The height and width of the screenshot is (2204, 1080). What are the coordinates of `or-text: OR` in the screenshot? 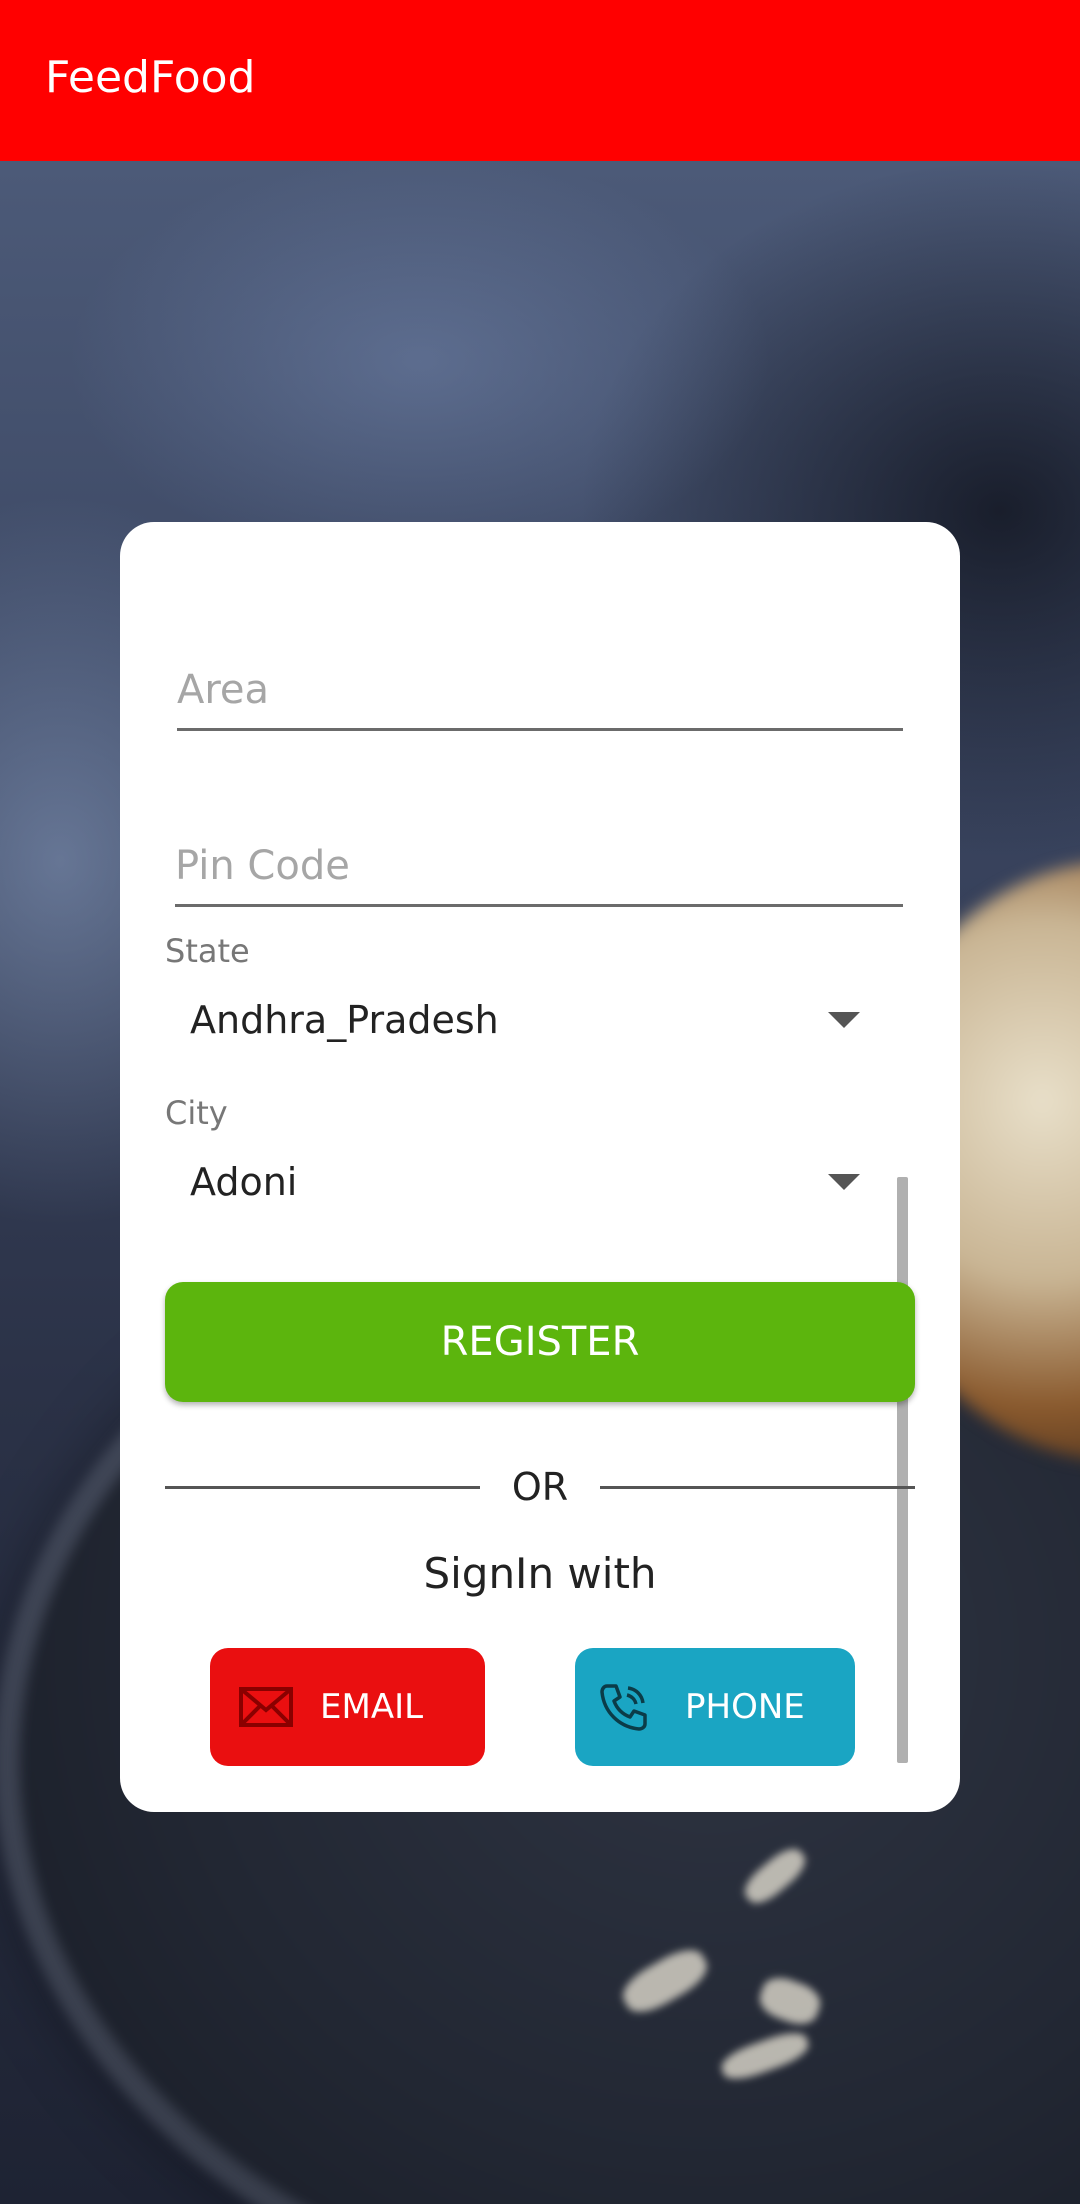 It's located at (540, 1487).